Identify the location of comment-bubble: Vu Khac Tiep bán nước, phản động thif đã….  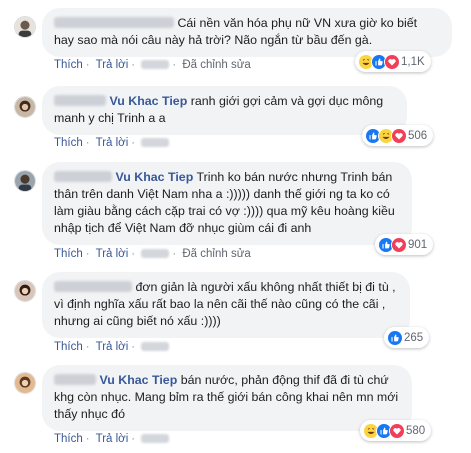
(227, 398).